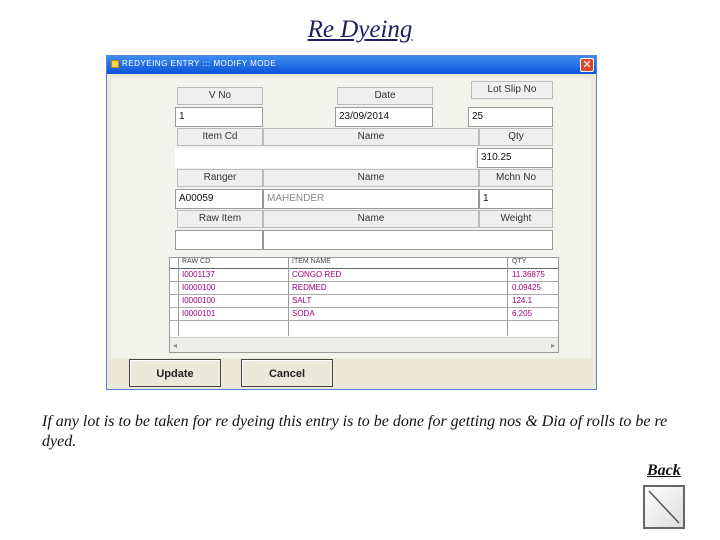 The image size is (720, 540). What do you see at coordinates (522, 313) in the screenshot?
I see `grid-cell-qty: 6.205` at bounding box center [522, 313].